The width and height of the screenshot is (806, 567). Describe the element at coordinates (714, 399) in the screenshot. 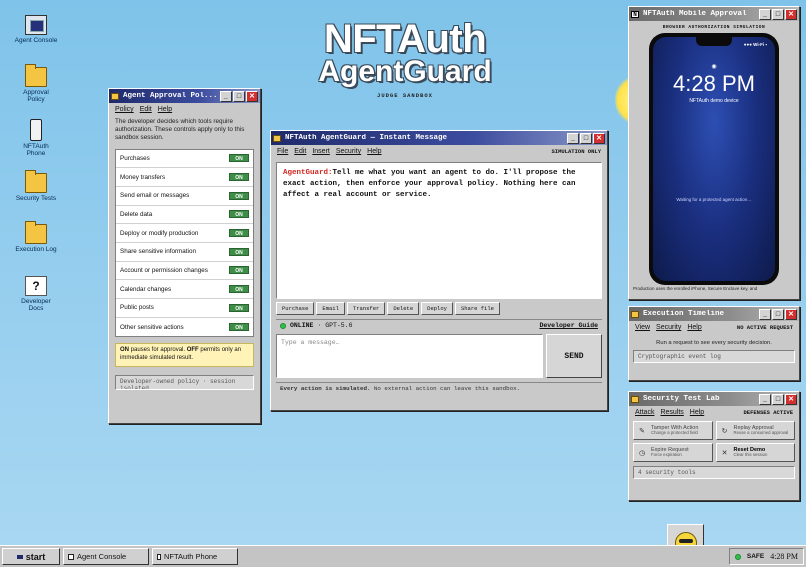

I see `lab-window-titlebar: Security Test Lab _ □ ✕` at that location.